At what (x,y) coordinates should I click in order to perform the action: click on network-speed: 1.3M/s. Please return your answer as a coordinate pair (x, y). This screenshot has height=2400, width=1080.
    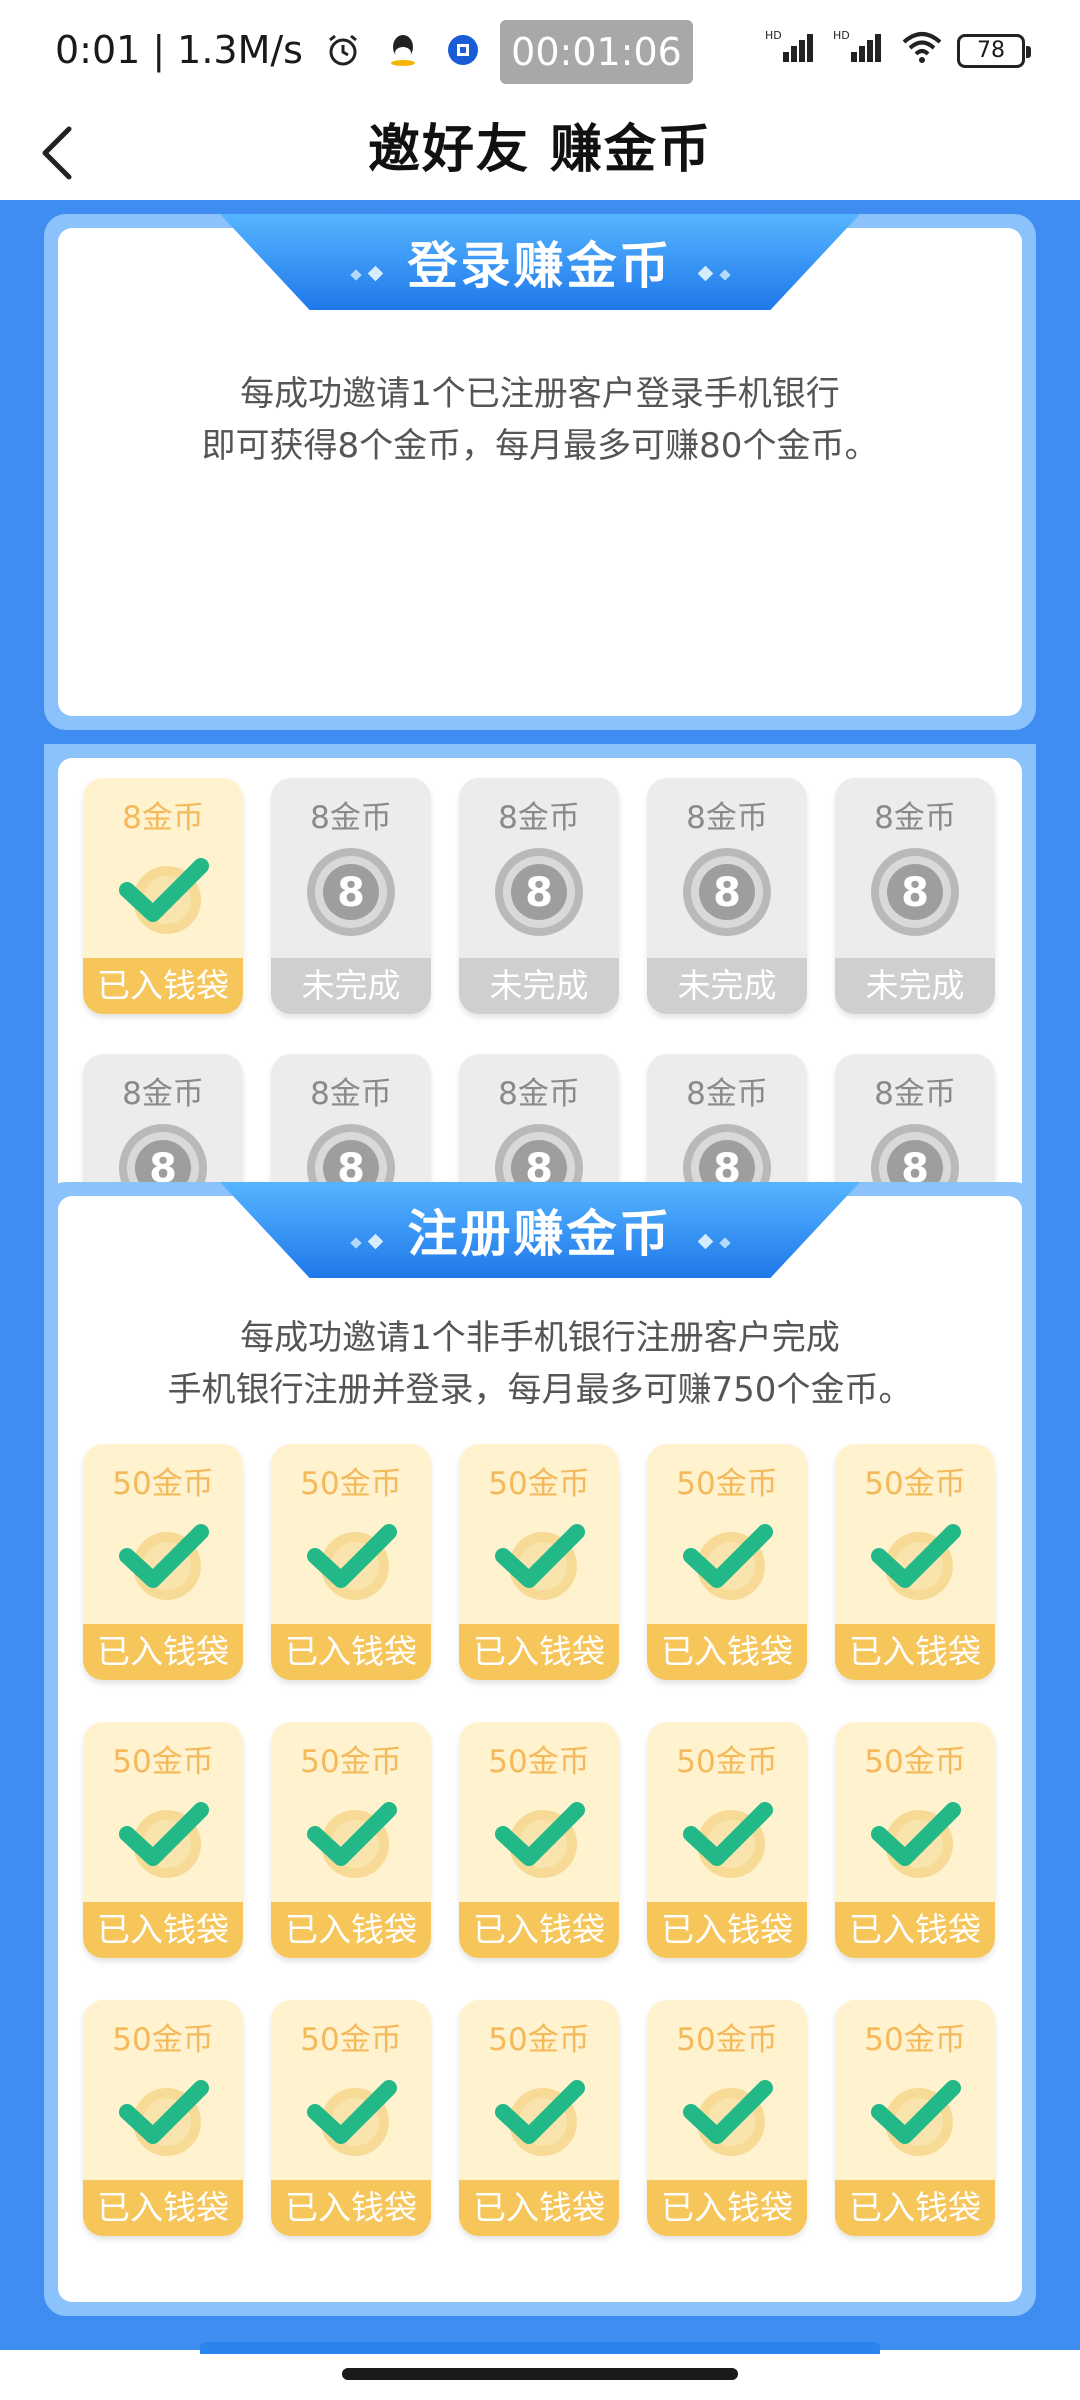
    Looking at the image, I should click on (240, 50).